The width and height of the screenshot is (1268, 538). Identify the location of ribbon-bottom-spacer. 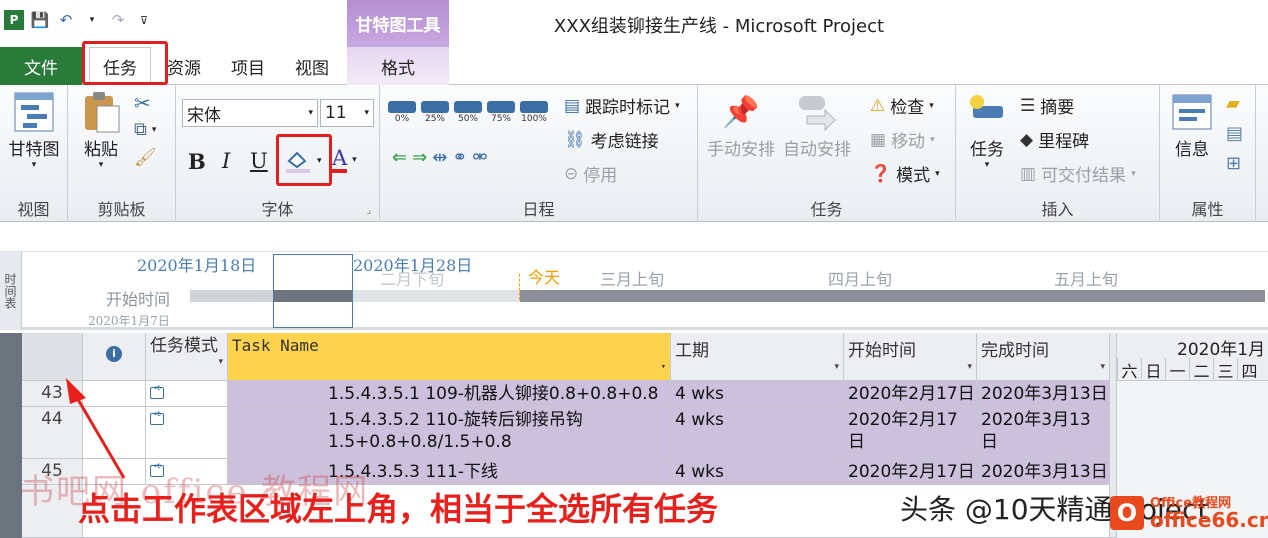
(634, 237).